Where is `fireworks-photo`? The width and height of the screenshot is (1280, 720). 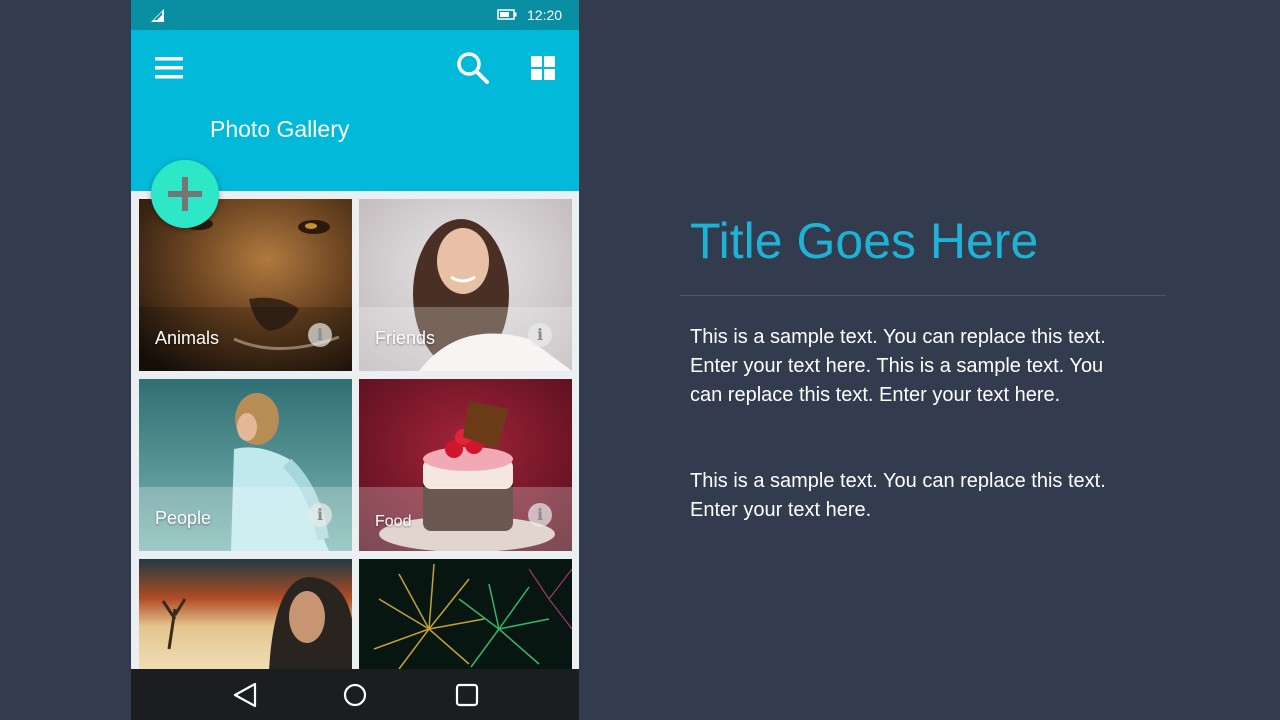
fireworks-photo is located at coordinates (465, 615).